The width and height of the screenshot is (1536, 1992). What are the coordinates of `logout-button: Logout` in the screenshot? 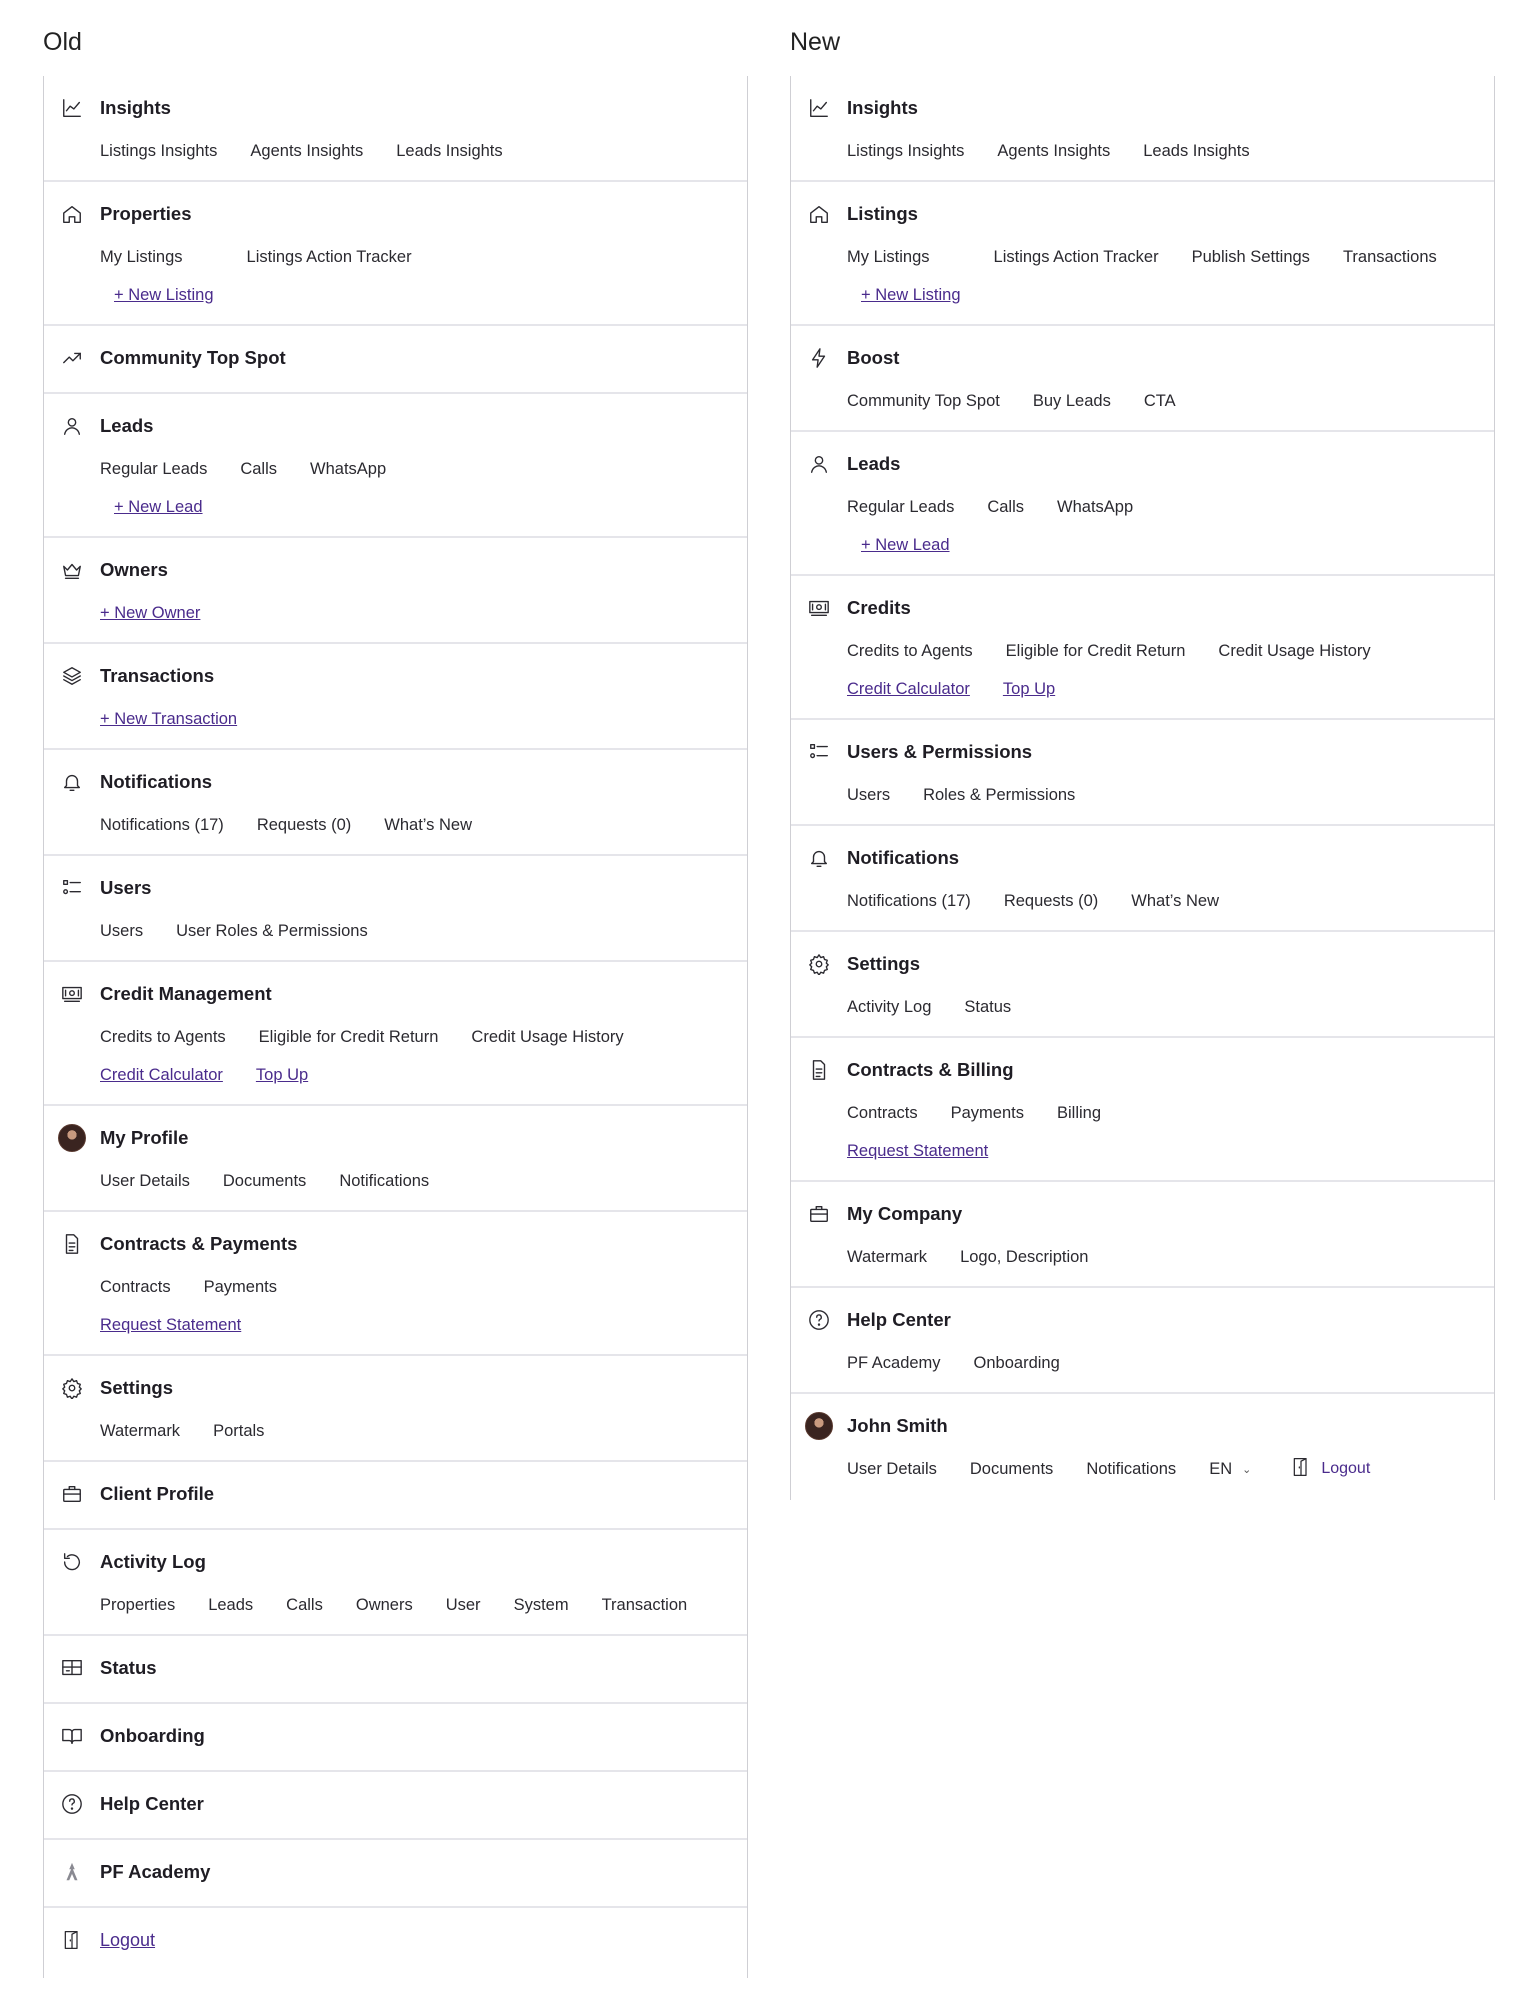 It's located at (1330, 1469).